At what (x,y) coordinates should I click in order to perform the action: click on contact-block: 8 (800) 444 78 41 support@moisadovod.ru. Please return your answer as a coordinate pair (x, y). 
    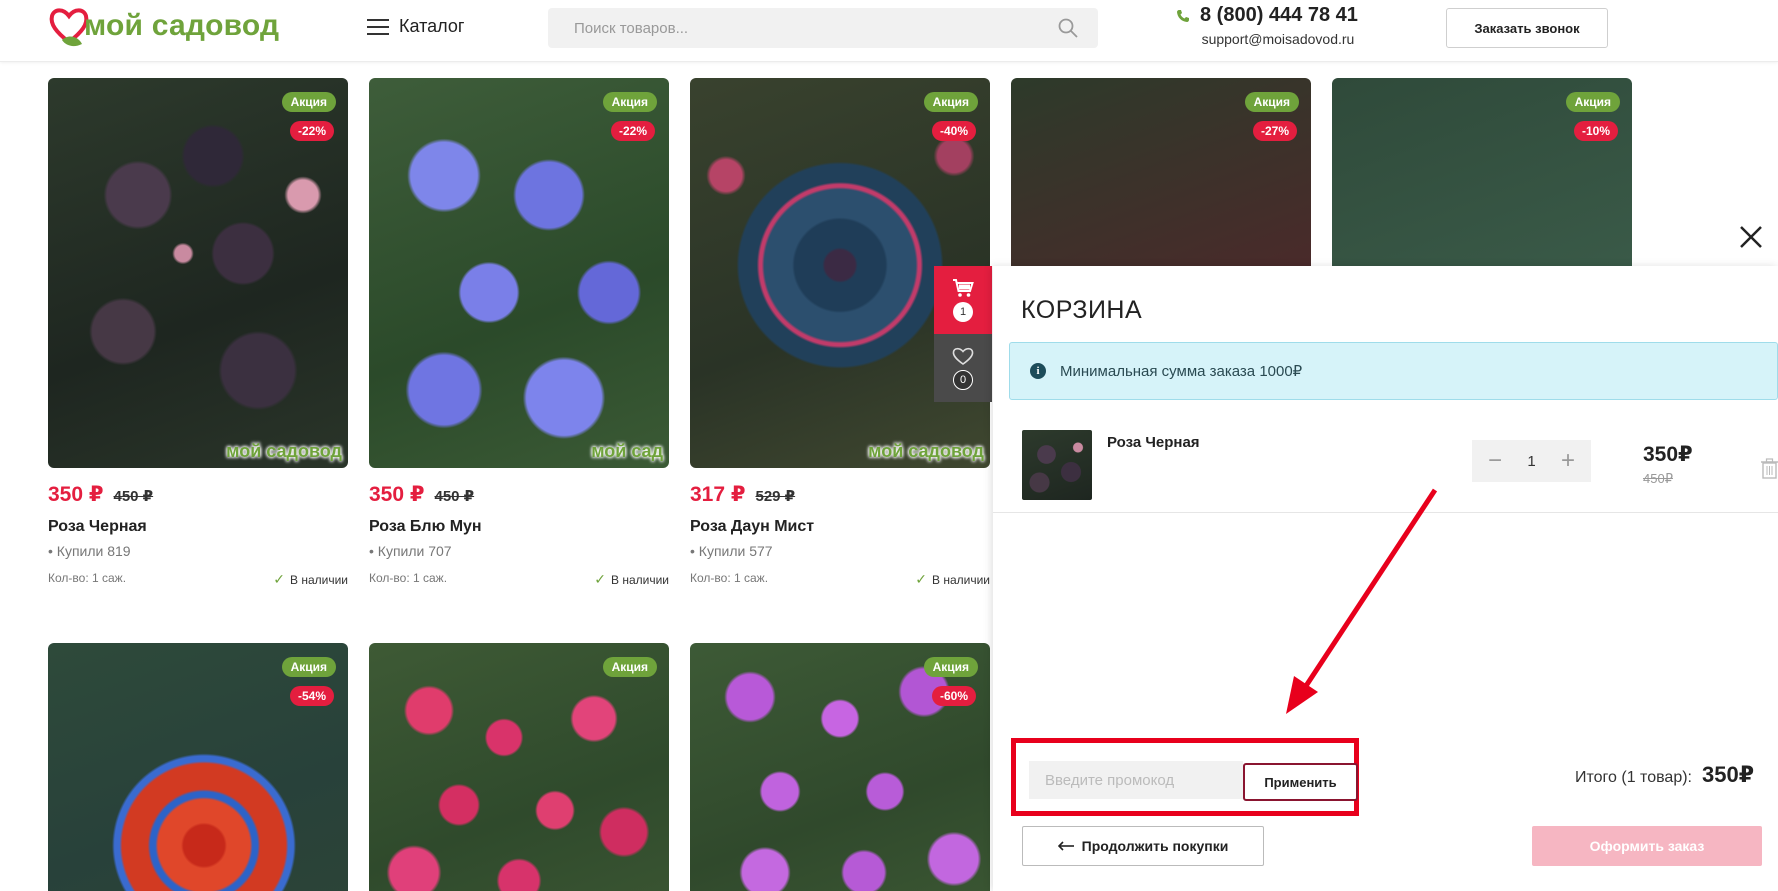
    Looking at the image, I should click on (1267, 25).